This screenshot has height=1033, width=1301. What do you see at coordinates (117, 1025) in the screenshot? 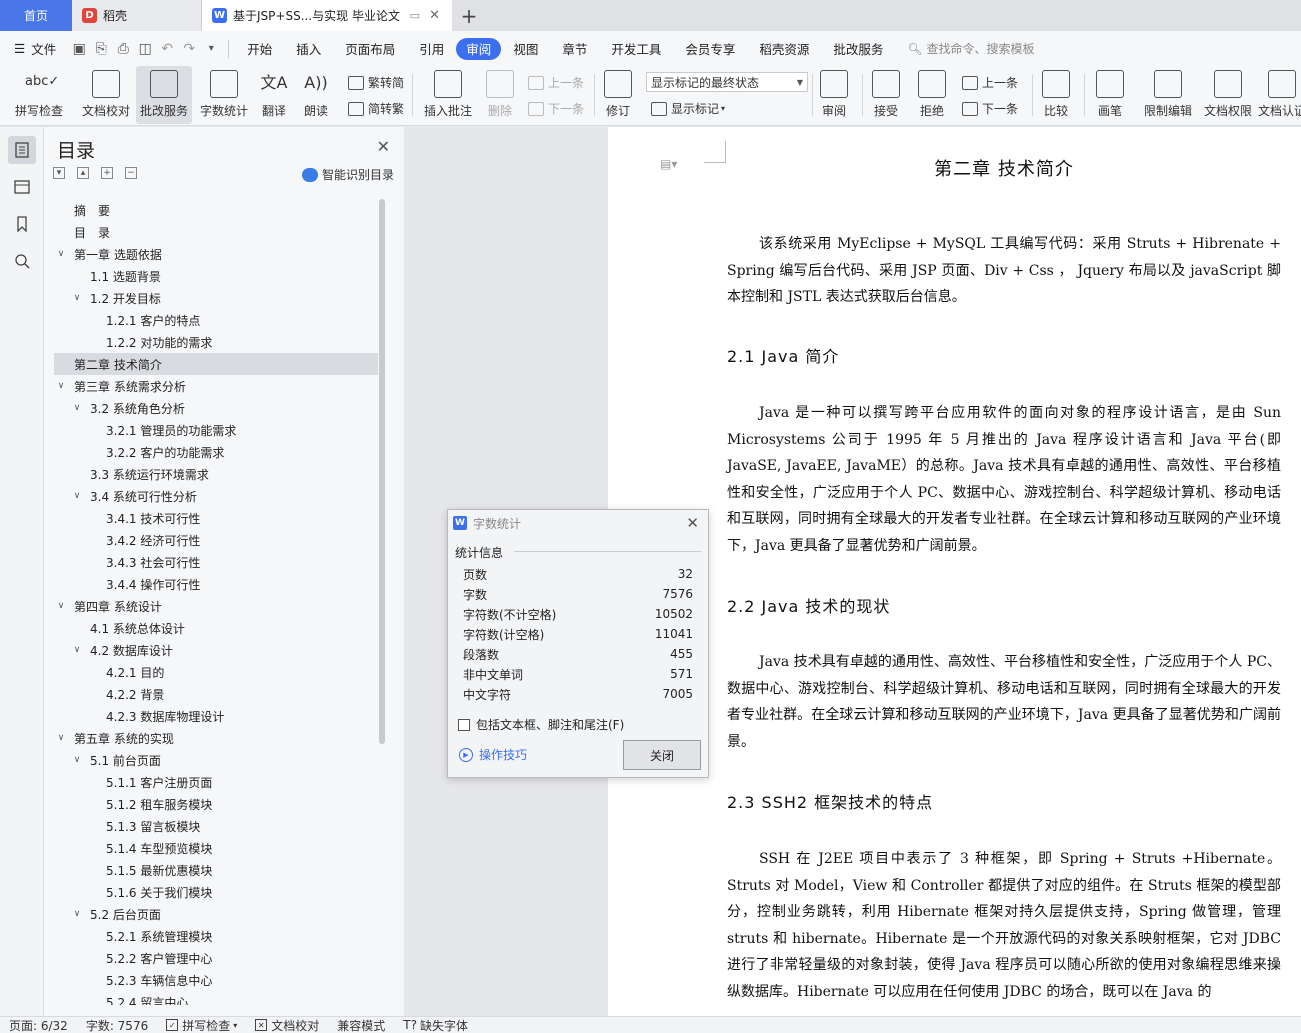
I see `word-count-indicator: 字数: 7576` at bounding box center [117, 1025].